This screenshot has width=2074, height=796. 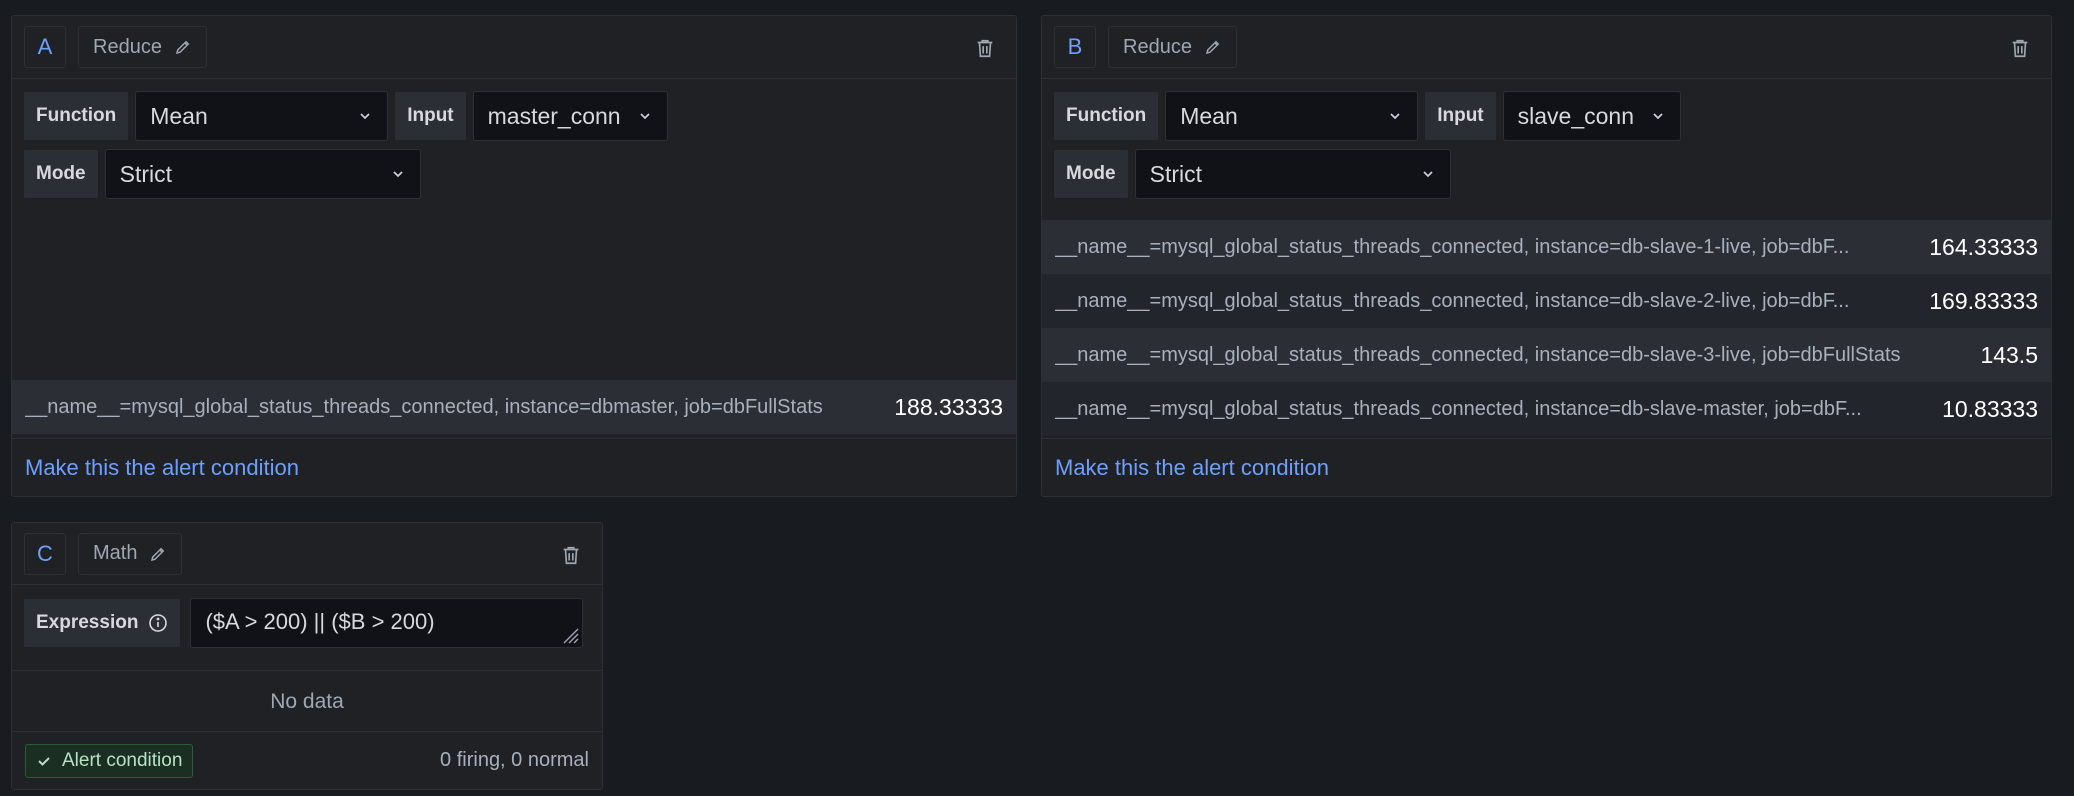 I want to click on expression-label-box: Expression, so click(x=102, y=623).